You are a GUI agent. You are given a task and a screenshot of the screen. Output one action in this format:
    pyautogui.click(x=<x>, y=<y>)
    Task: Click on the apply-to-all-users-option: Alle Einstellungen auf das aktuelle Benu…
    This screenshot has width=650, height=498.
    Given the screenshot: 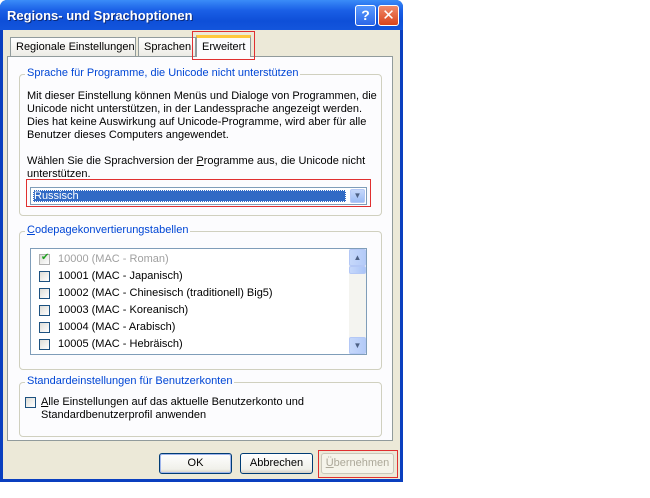 What is the action you would take?
    pyautogui.click(x=195, y=411)
    